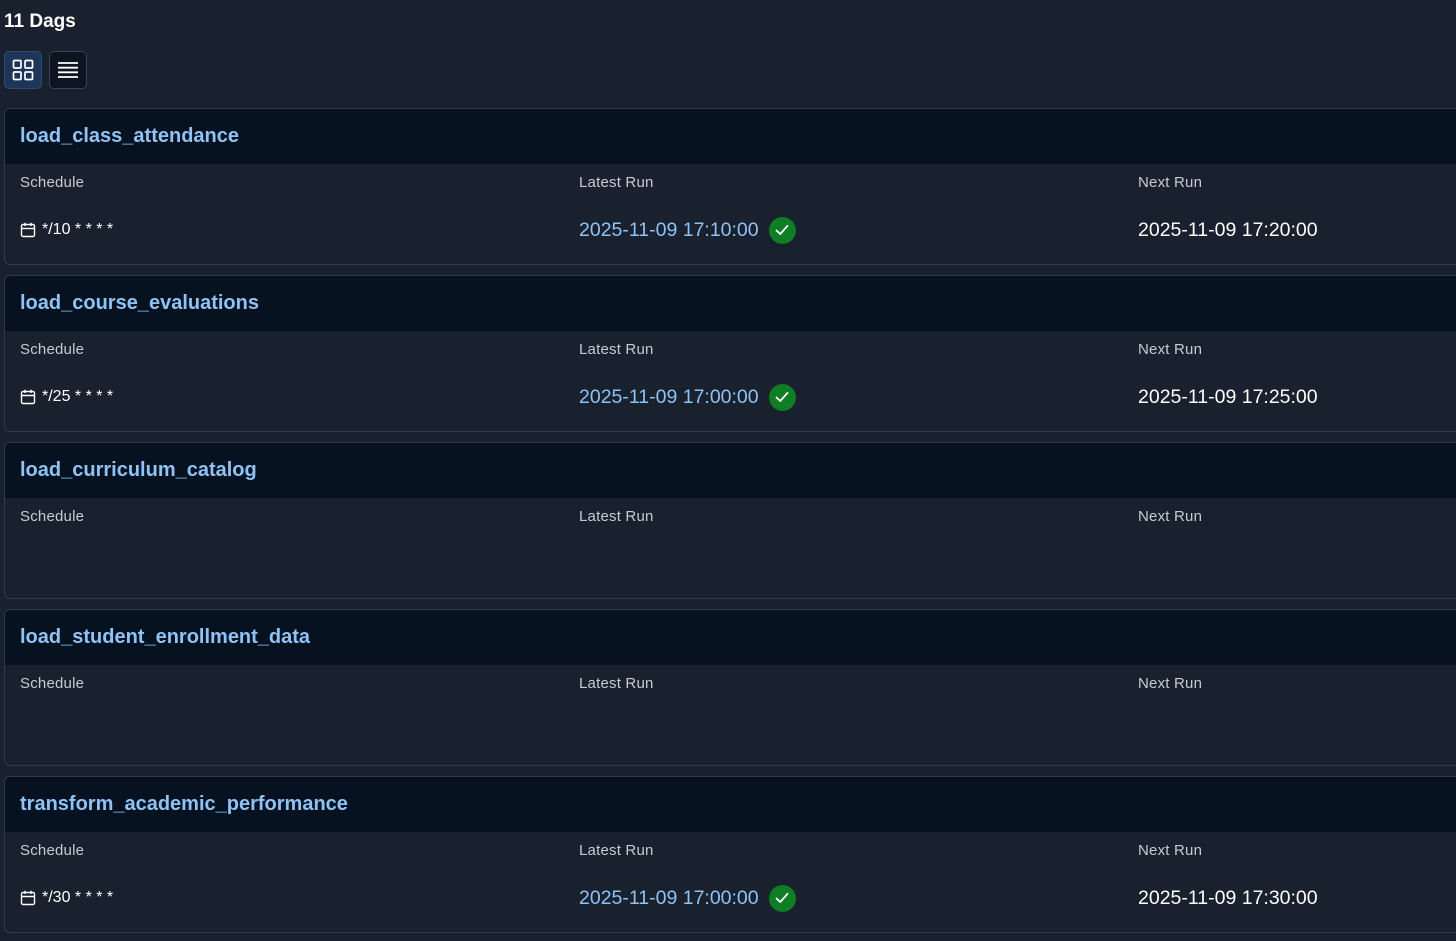 The width and height of the screenshot is (1456, 941). What do you see at coordinates (730, 136) in the screenshot?
I see `dag-card-header: load_class_attendance` at bounding box center [730, 136].